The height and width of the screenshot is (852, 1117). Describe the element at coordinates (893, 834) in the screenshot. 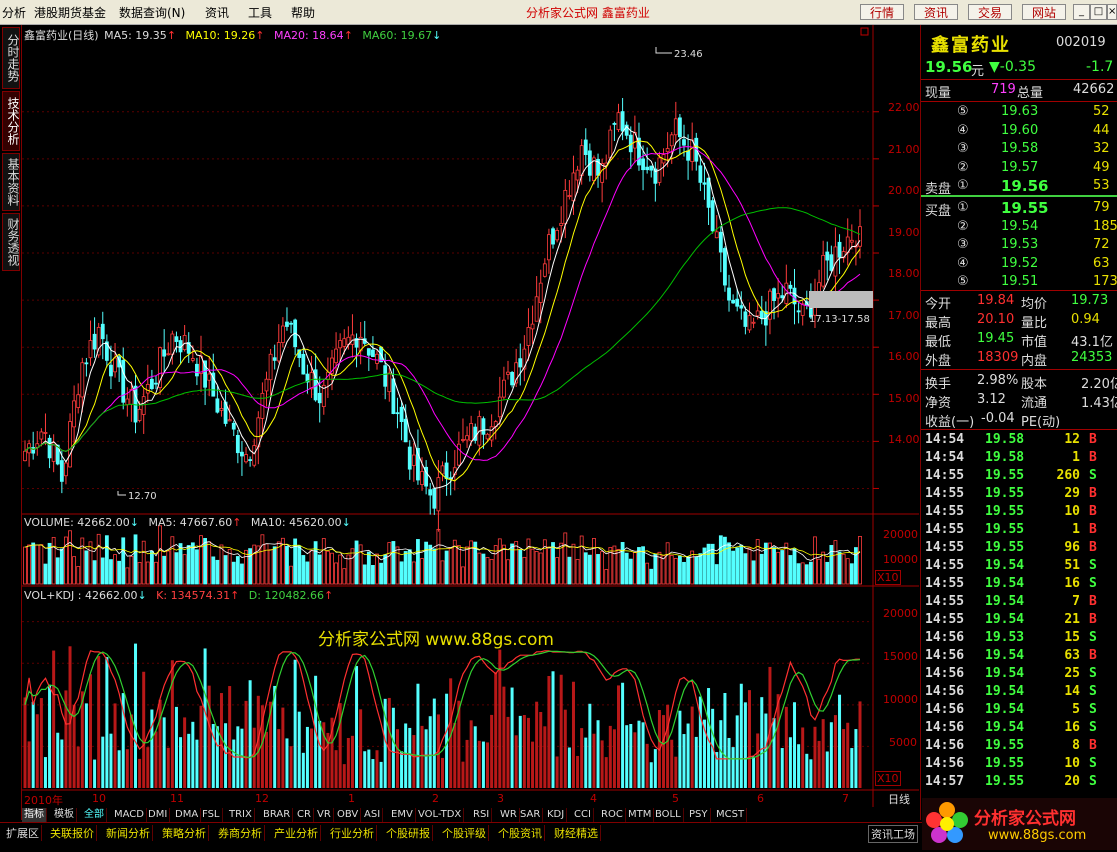

I see `news-factory-button: 资讯工场` at that location.